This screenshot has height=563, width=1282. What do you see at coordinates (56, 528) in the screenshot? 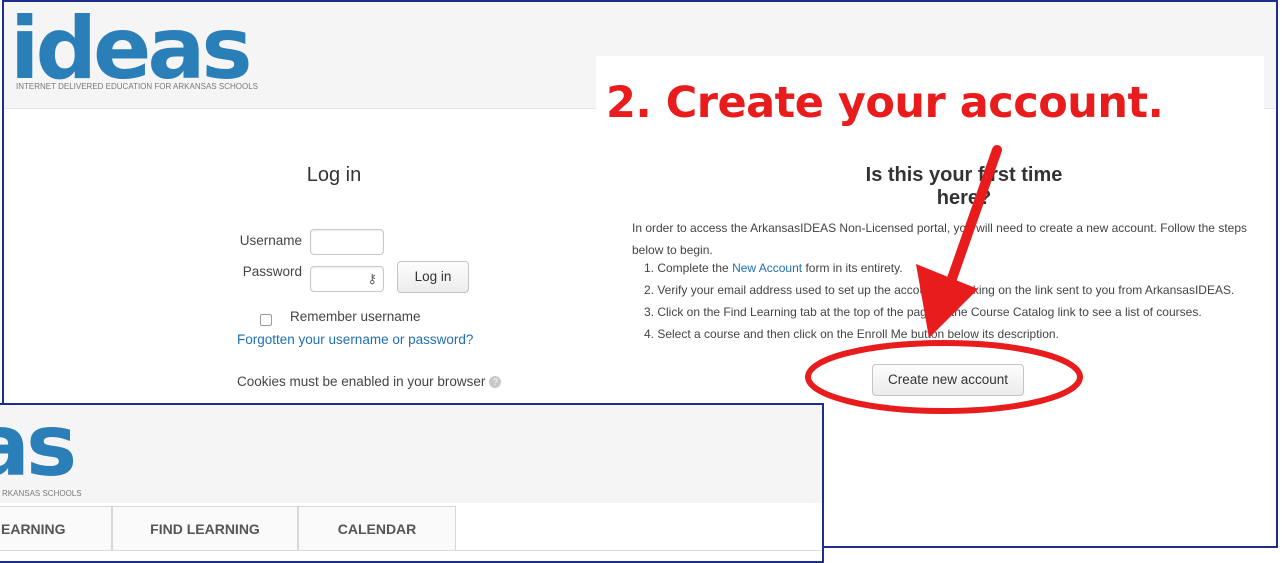
I see `tab-my-learning: EARNING` at bounding box center [56, 528].